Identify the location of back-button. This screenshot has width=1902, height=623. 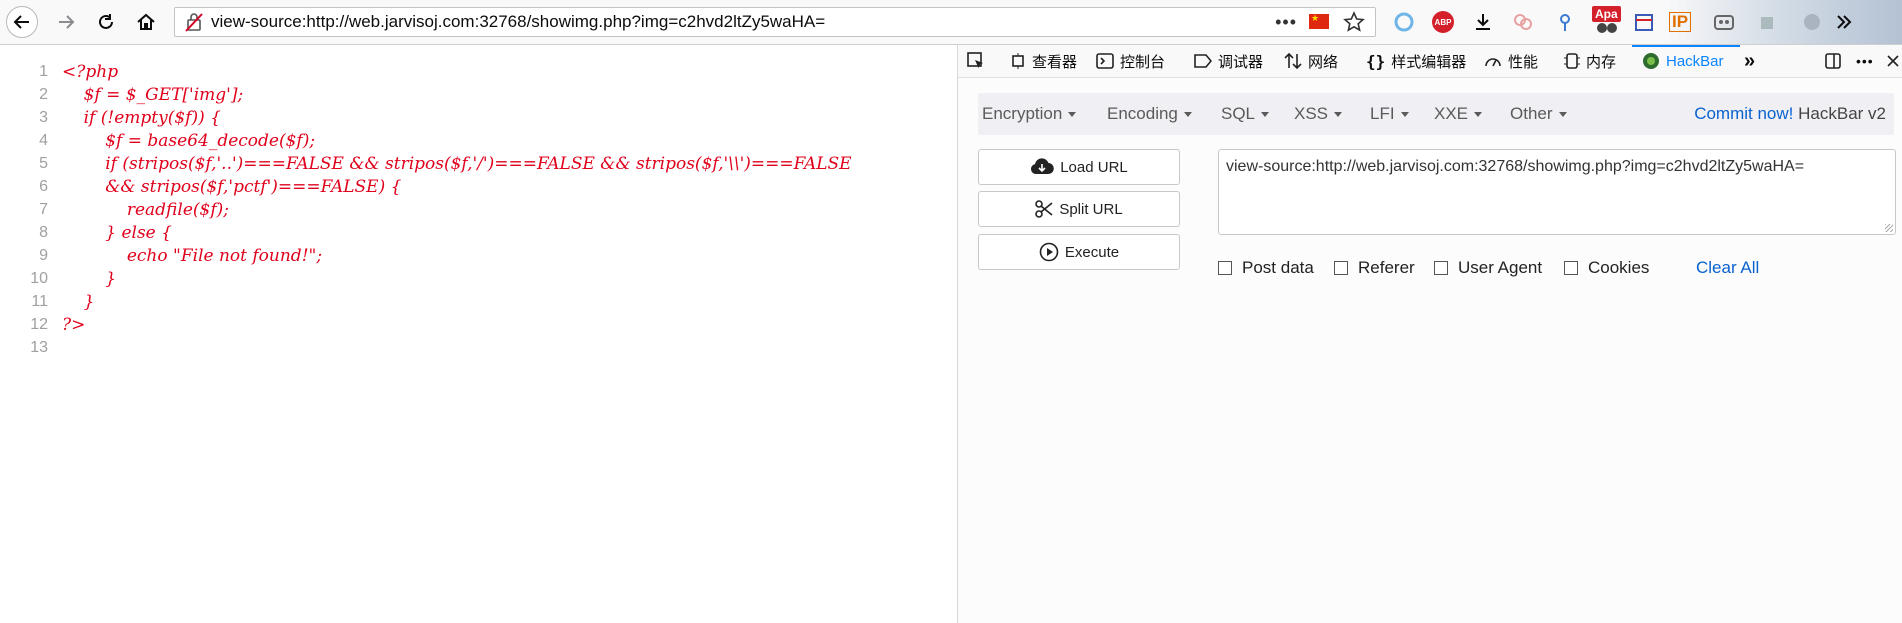
(22, 22).